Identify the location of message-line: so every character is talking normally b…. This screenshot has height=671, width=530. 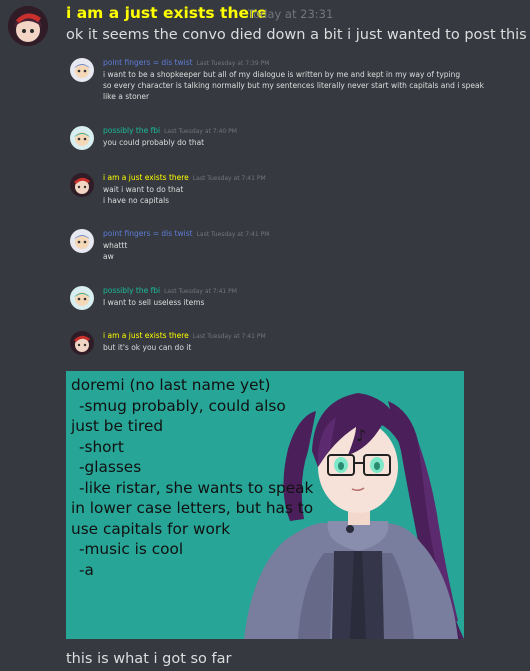
(293, 85).